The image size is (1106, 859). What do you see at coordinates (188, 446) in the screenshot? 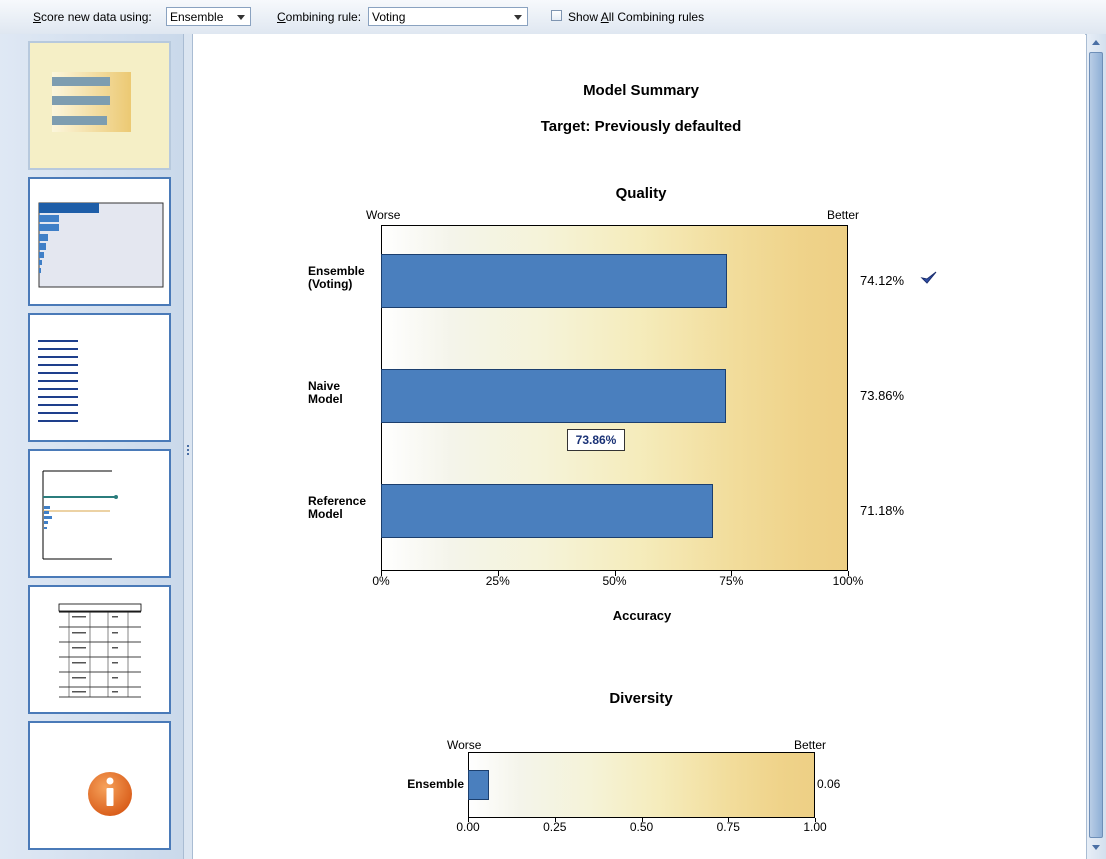
I see `panel-splitter` at bounding box center [188, 446].